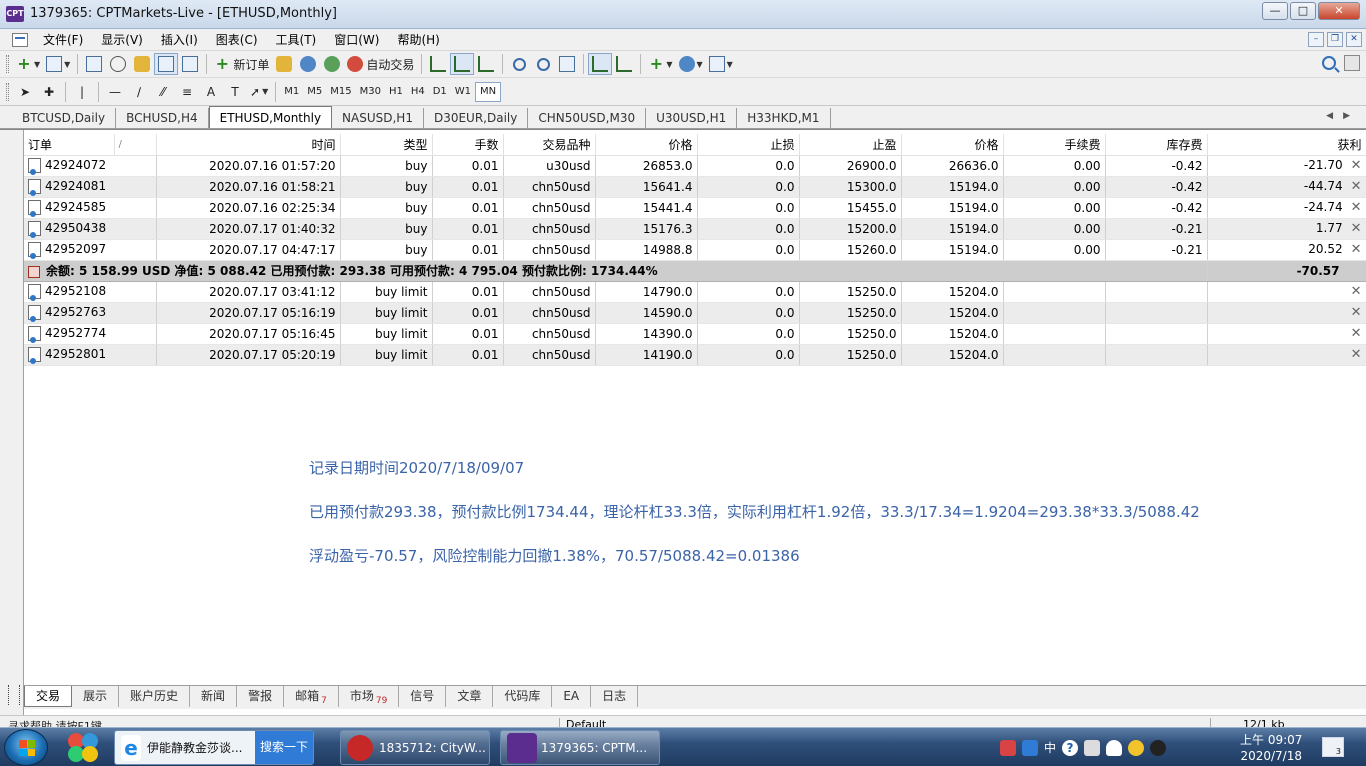 Image resolution: width=1366 pixels, height=766 pixels. Describe the element at coordinates (386, 145) in the screenshot. I see `col-type: 类型` at that location.